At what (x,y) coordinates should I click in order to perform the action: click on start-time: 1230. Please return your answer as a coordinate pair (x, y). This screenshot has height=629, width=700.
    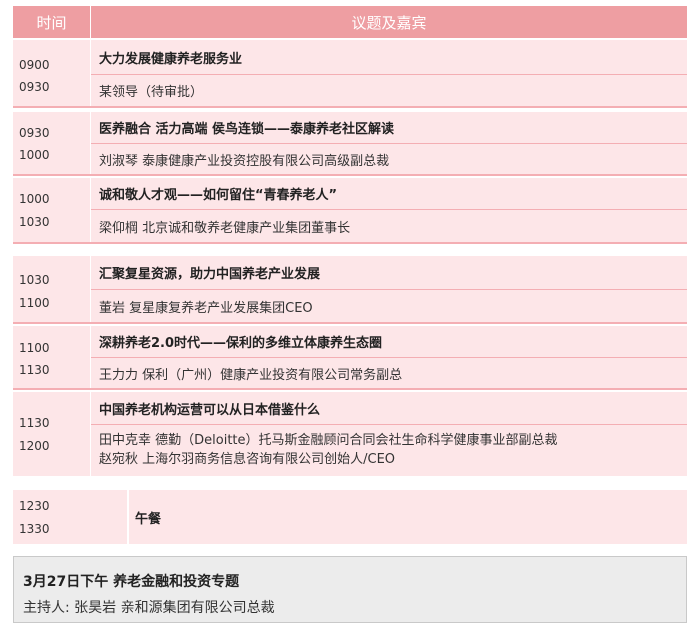
    Looking at the image, I should click on (34, 506).